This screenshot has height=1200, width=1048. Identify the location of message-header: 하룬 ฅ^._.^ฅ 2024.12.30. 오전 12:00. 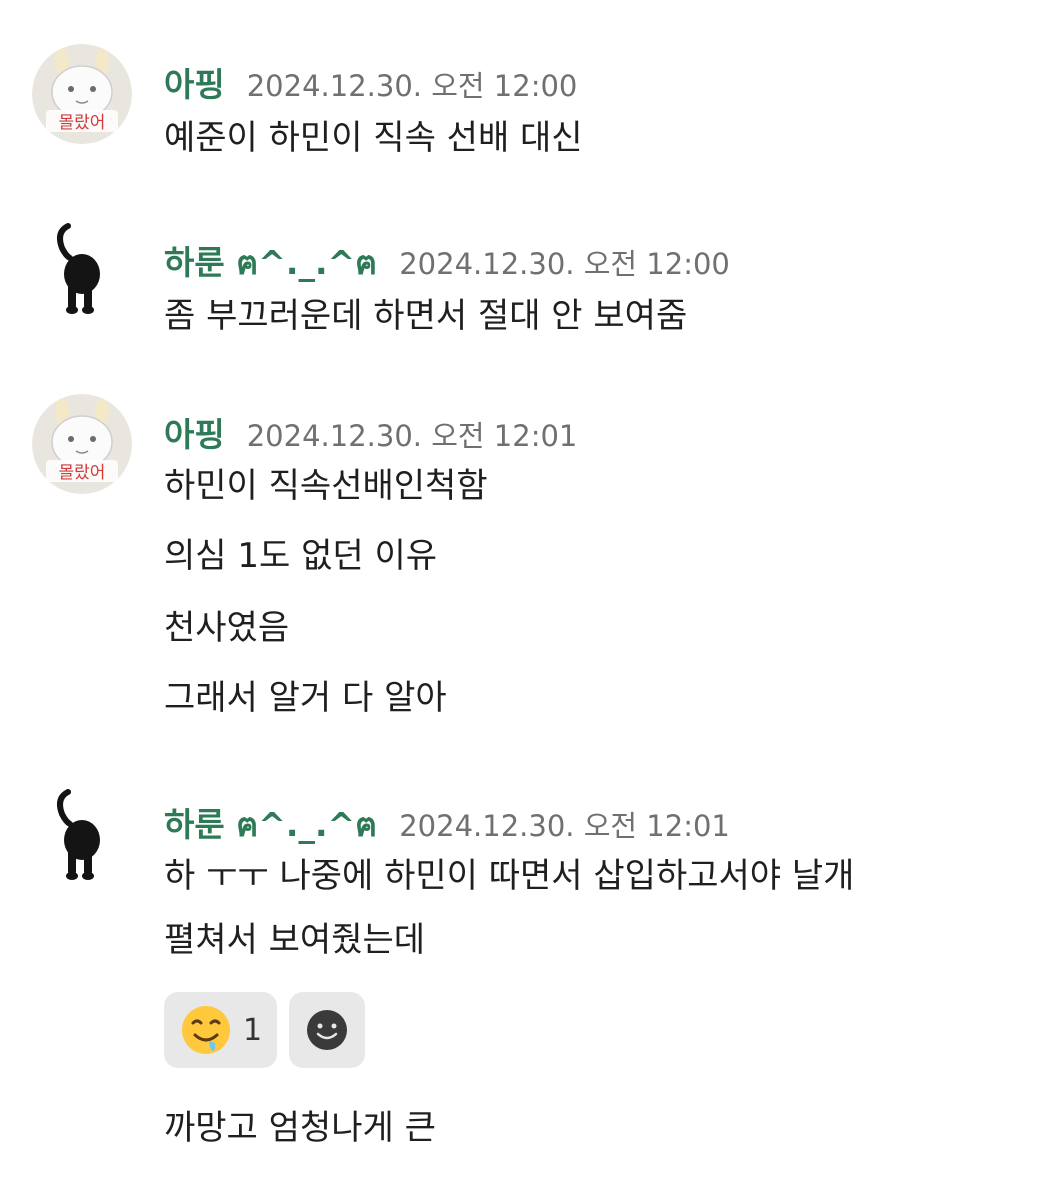
(447, 259).